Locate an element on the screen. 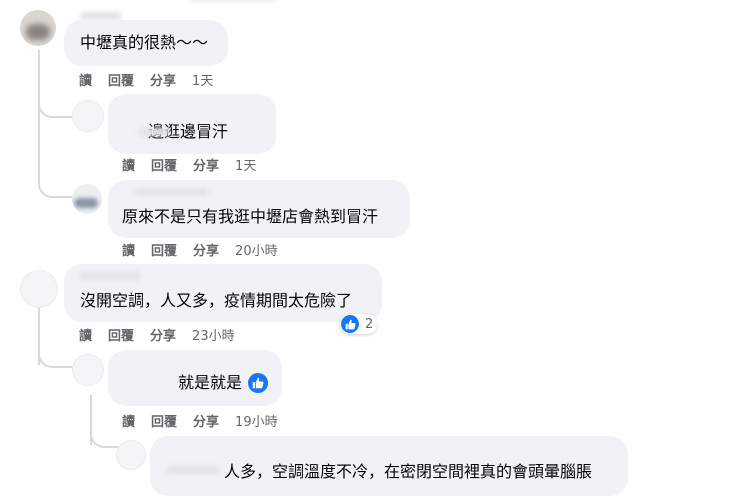  comment-actions: 讀 回覆 分享 20小時 is located at coordinates (200, 249).